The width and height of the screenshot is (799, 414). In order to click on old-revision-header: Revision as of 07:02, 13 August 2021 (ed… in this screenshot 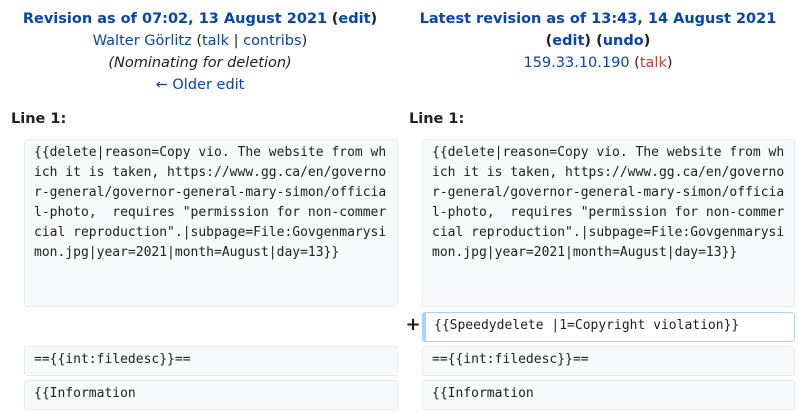, I will do `click(200, 52)`.